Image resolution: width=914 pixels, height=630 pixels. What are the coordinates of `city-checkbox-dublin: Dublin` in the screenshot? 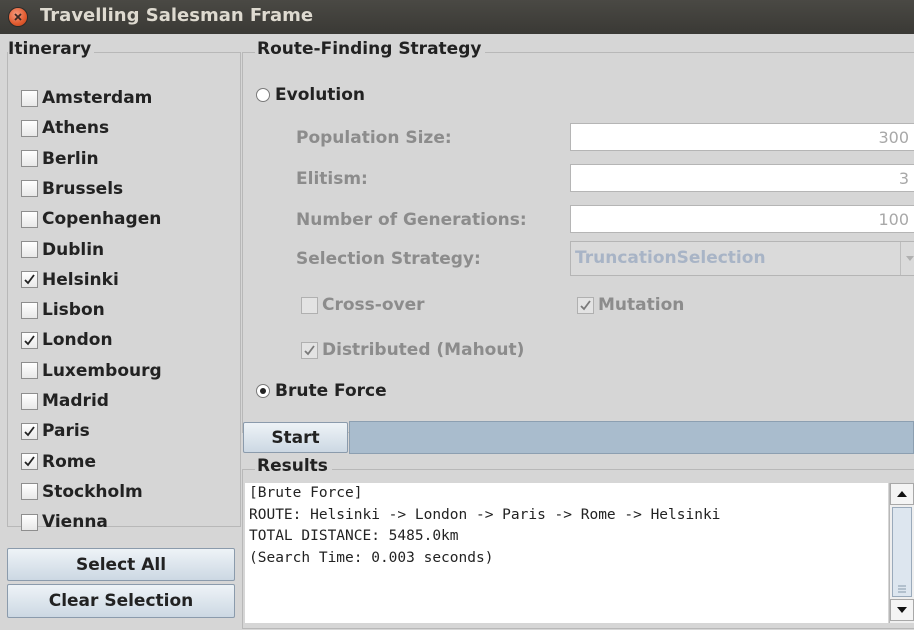 It's located at (62, 250).